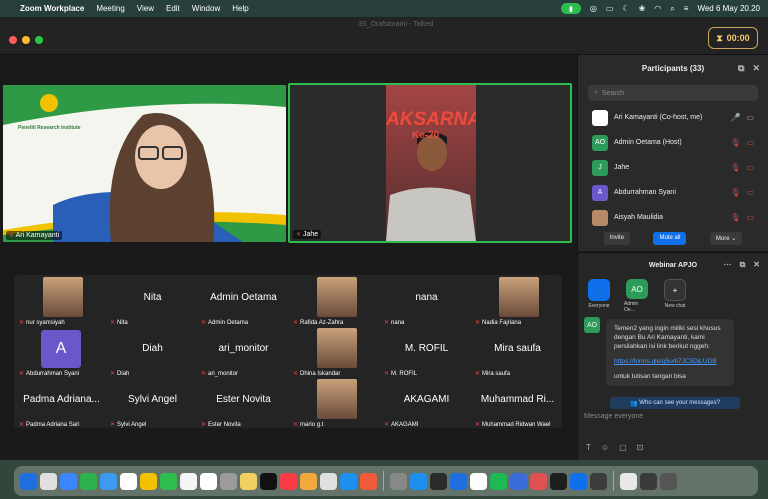 Image resolution: width=768 pixels, height=499 pixels. Describe the element at coordinates (668, 481) in the screenshot. I see `trash-icon` at that location.